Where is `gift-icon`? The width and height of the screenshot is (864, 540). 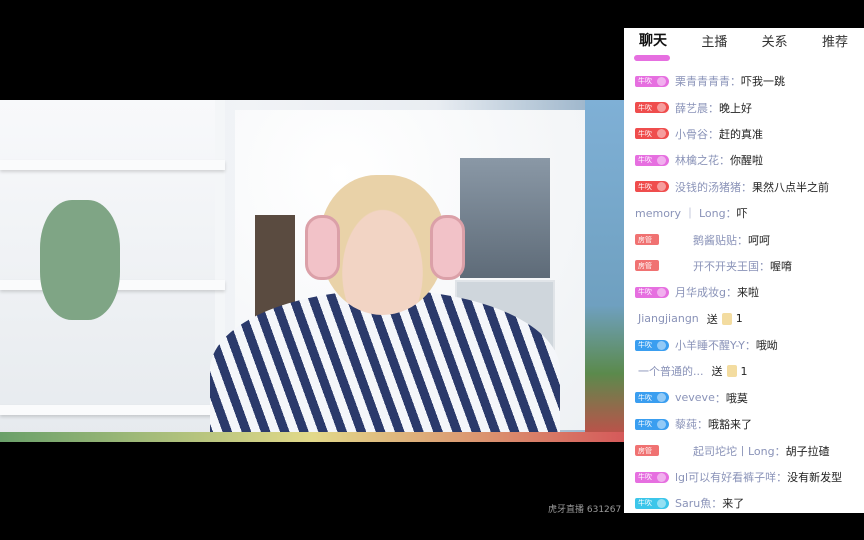
gift-icon is located at coordinates (726, 318).